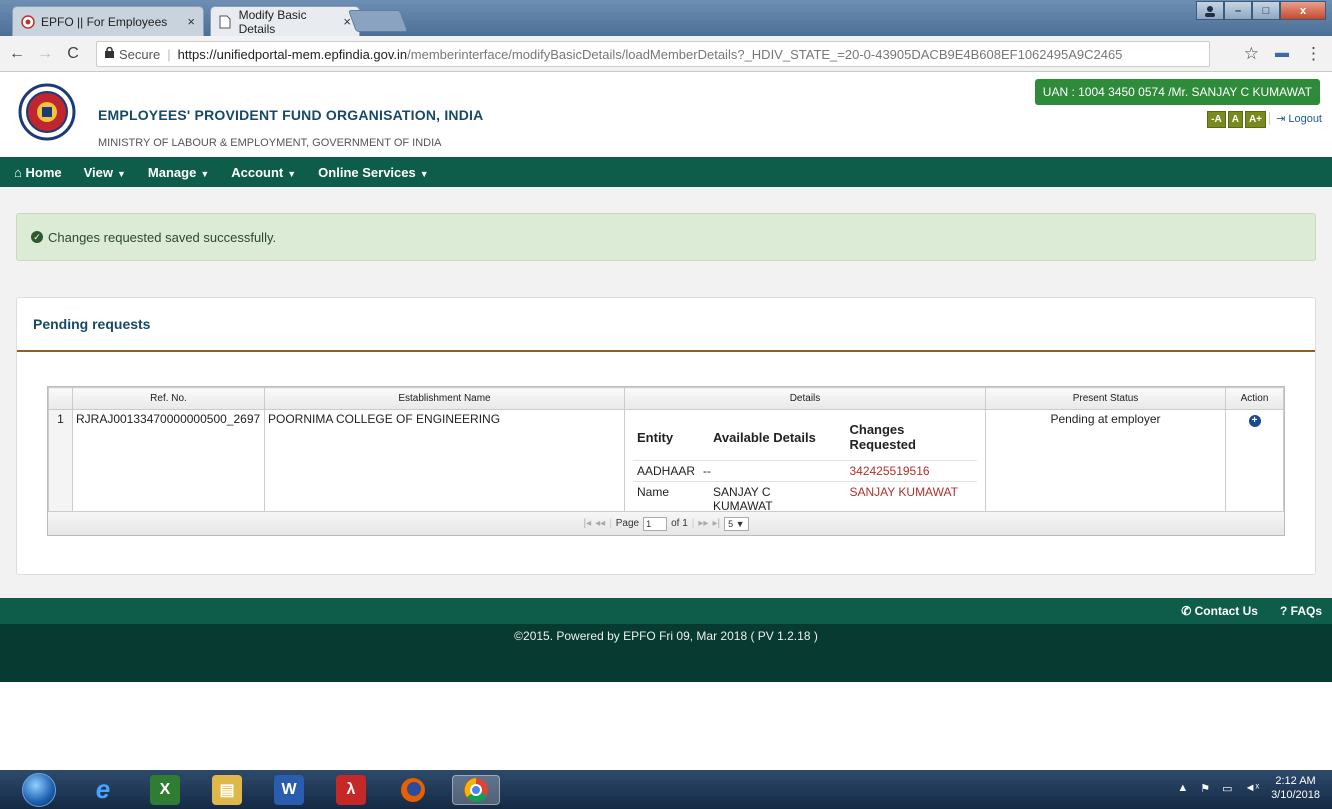 The width and height of the screenshot is (1332, 809). I want to click on page-icon, so click(226, 22).